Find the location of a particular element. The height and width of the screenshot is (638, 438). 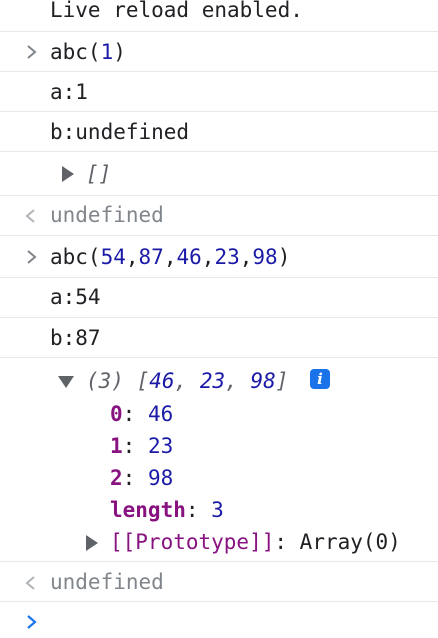

array-property: 0: 46 is located at coordinates (142, 414).